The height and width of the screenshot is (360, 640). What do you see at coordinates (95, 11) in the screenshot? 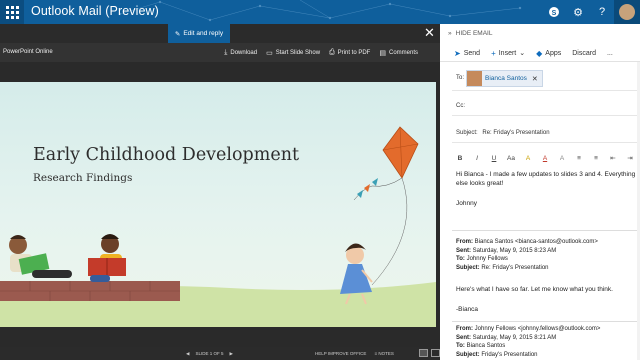
I see `app-title: Outlook Mail (Preview)` at bounding box center [95, 11].